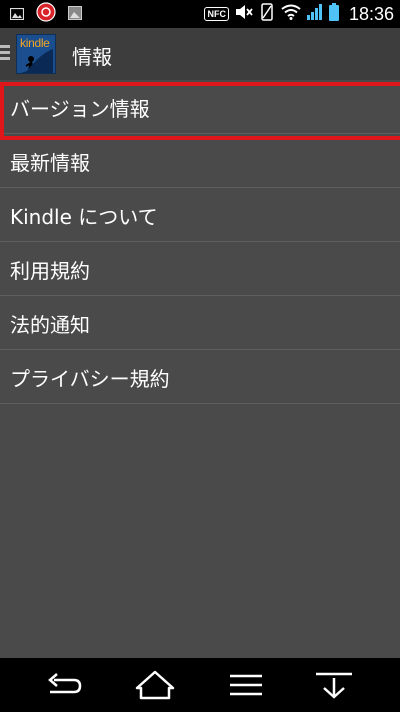  Describe the element at coordinates (36, 54) in the screenshot. I see `kindle-logo: kindle` at that location.